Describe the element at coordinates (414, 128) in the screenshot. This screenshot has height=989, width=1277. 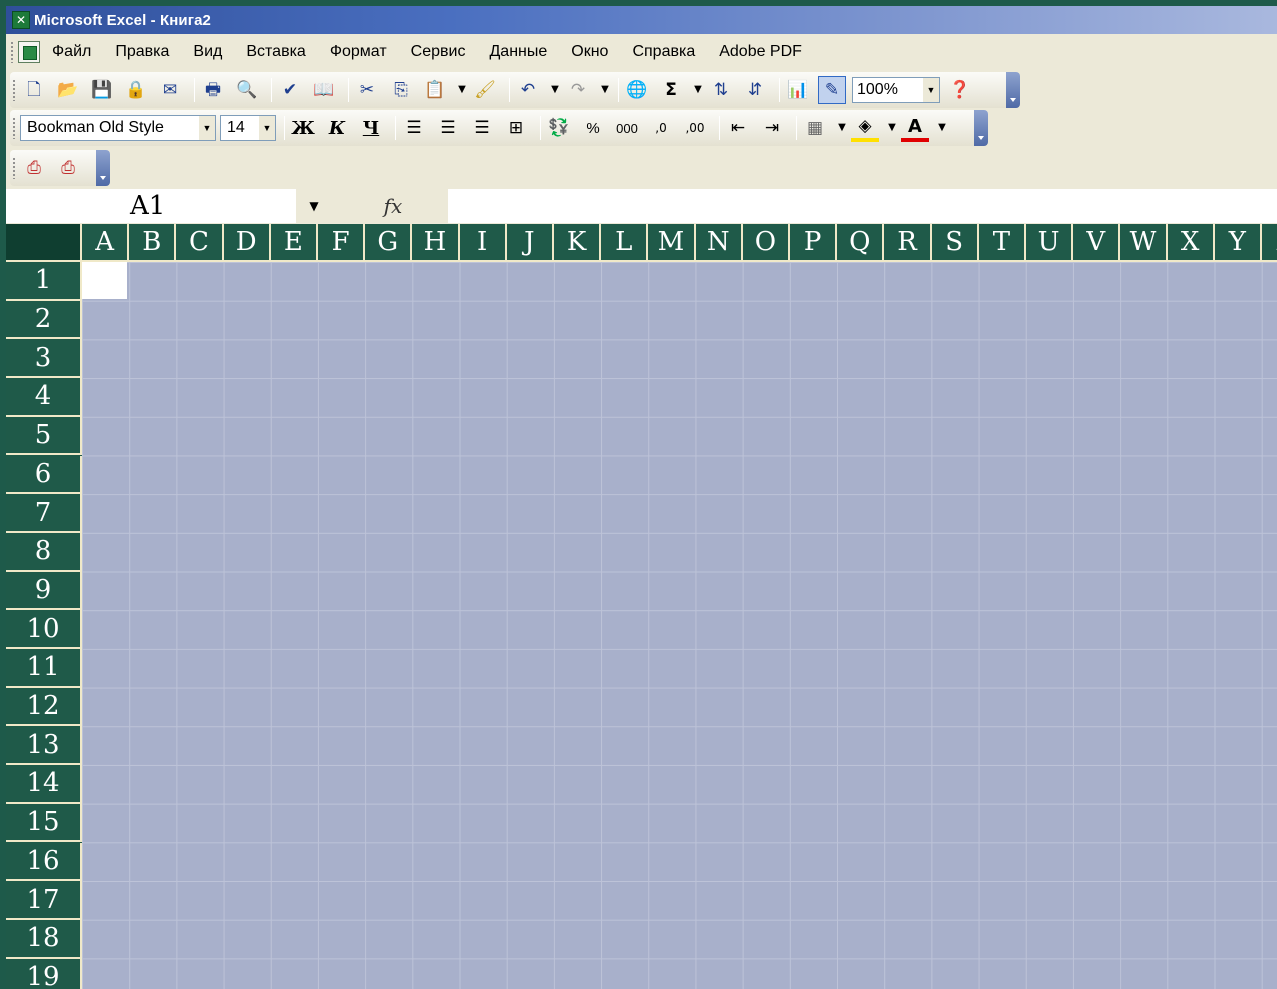
I see `align-left-icon: ☰` at that location.